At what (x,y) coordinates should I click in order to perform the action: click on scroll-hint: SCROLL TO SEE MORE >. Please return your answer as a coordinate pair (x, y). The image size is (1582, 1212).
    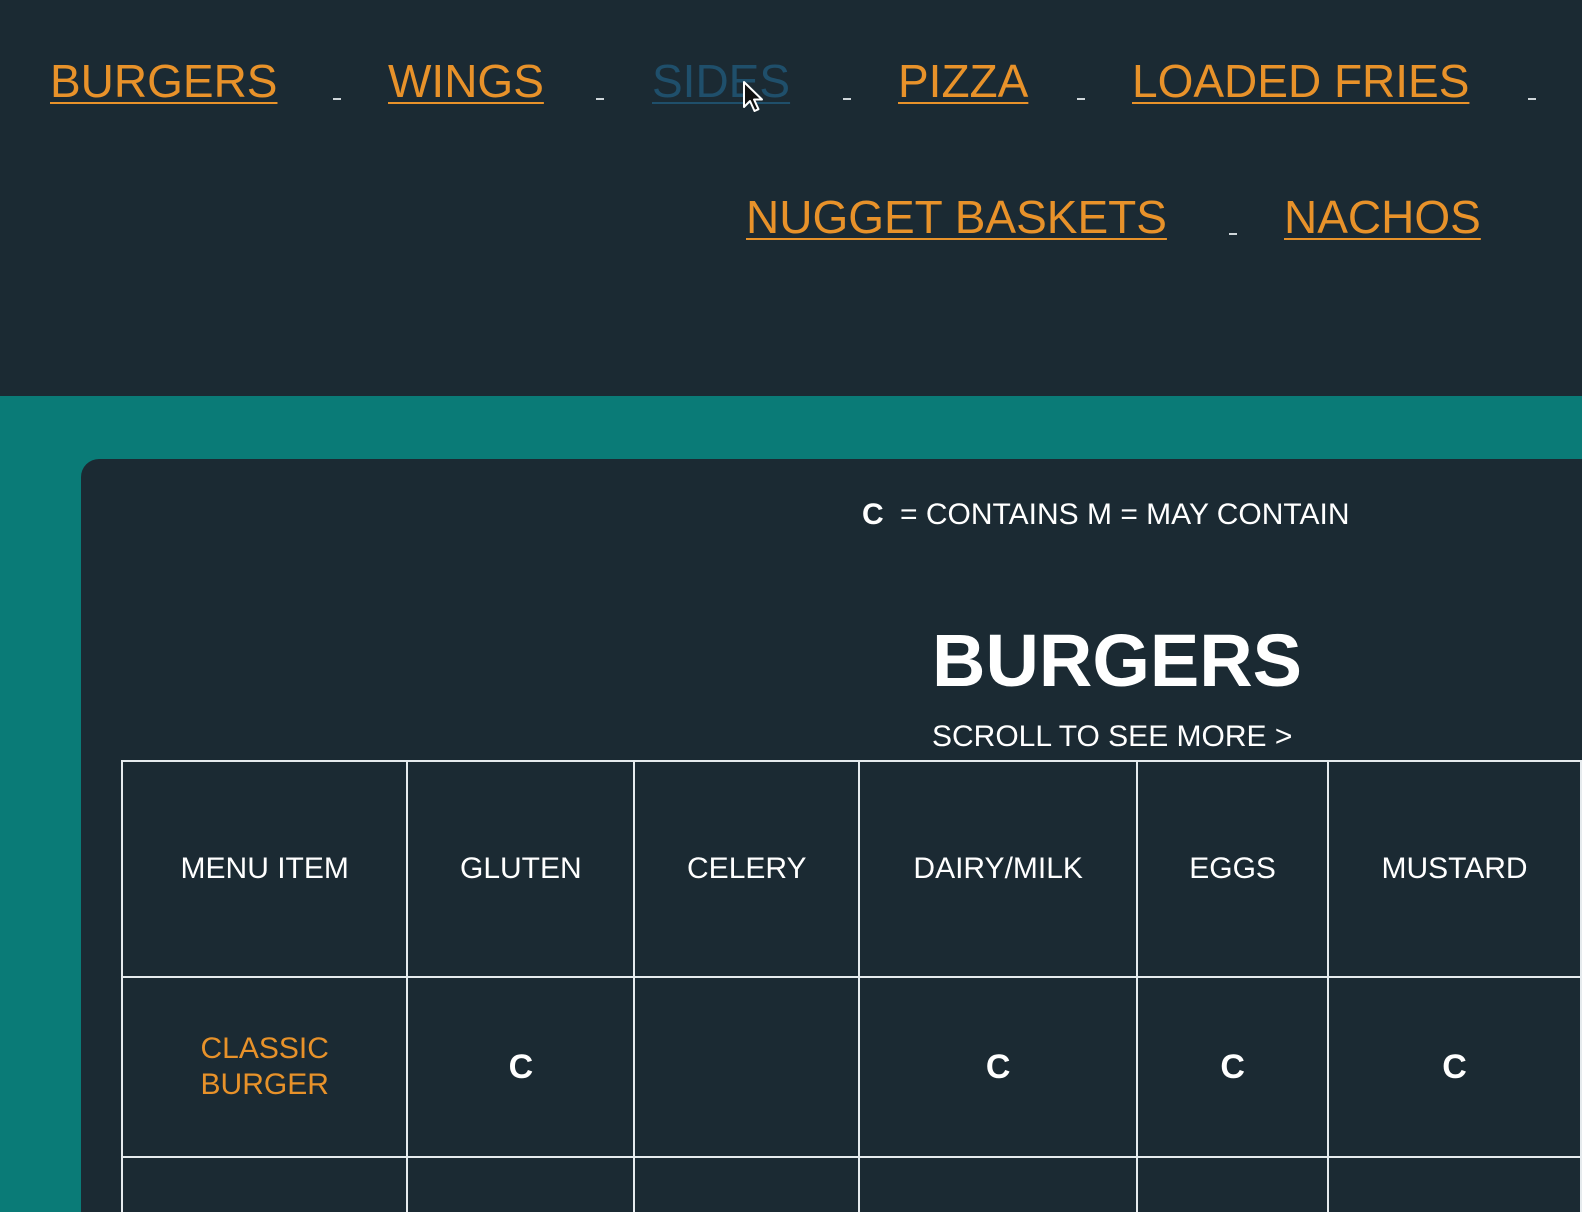
    Looking at the image, I should click on (1112, 736).